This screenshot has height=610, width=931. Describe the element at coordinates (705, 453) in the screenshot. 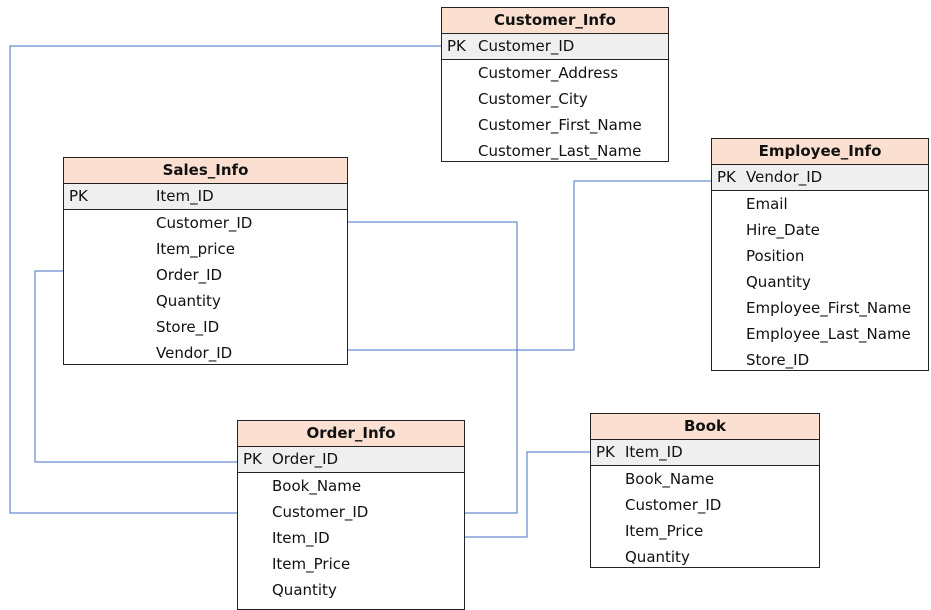

I see `book-pk-row: PK Item_ID` at that location.